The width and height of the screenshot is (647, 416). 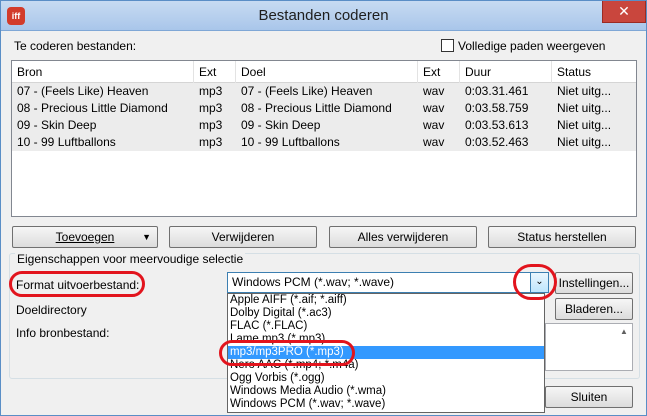 What do you see at coordinates (532, 46) in the screenshot?
I see `full-paths-label: Volledige paden weergeven` at bounding box center [532, 46].